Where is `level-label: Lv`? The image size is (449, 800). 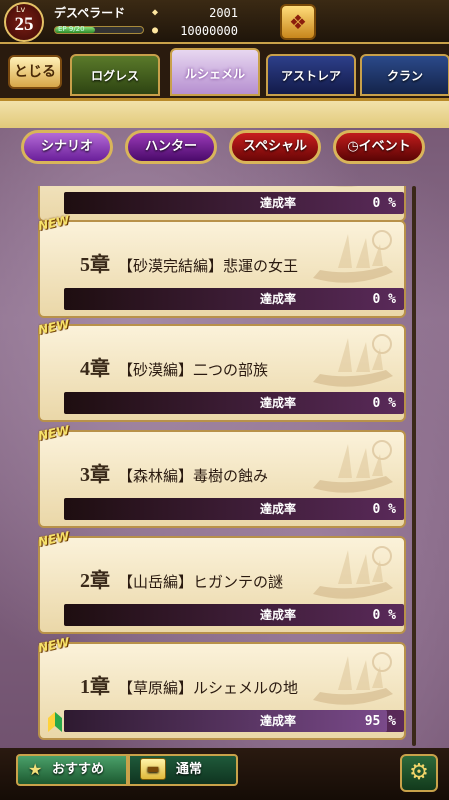 level-label: Lv is located at coordinates (21, 9).